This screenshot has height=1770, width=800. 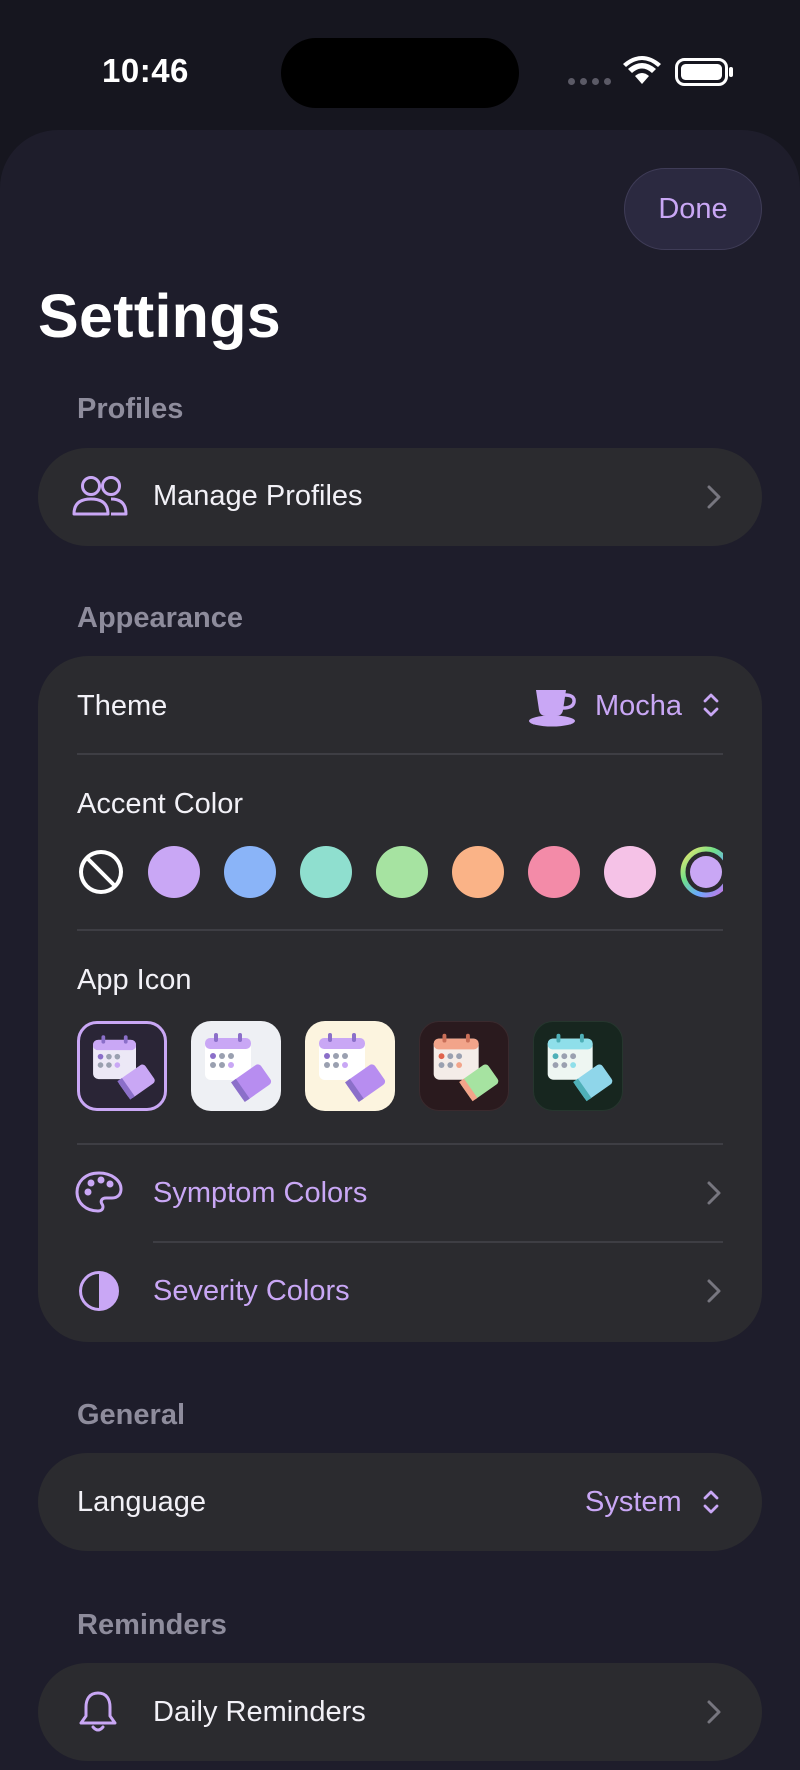 I want to click on symptom-colors-row: Symptom Colors, so click(x=400, y=1193).